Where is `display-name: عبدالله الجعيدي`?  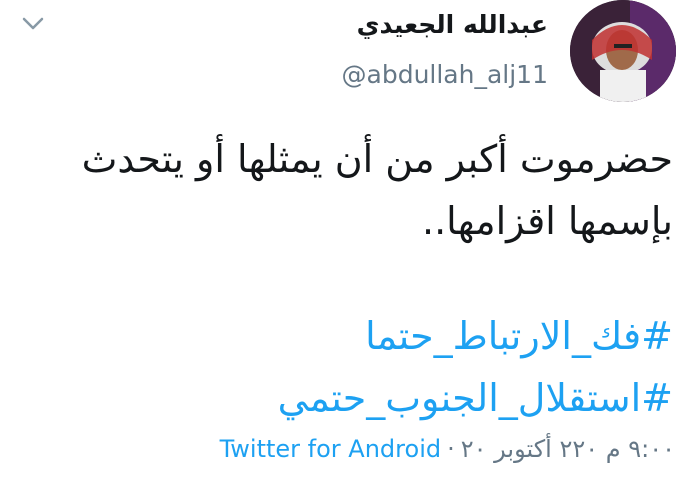 display-name: عبدالله الجعيدي is located at coordinates (452, 24).